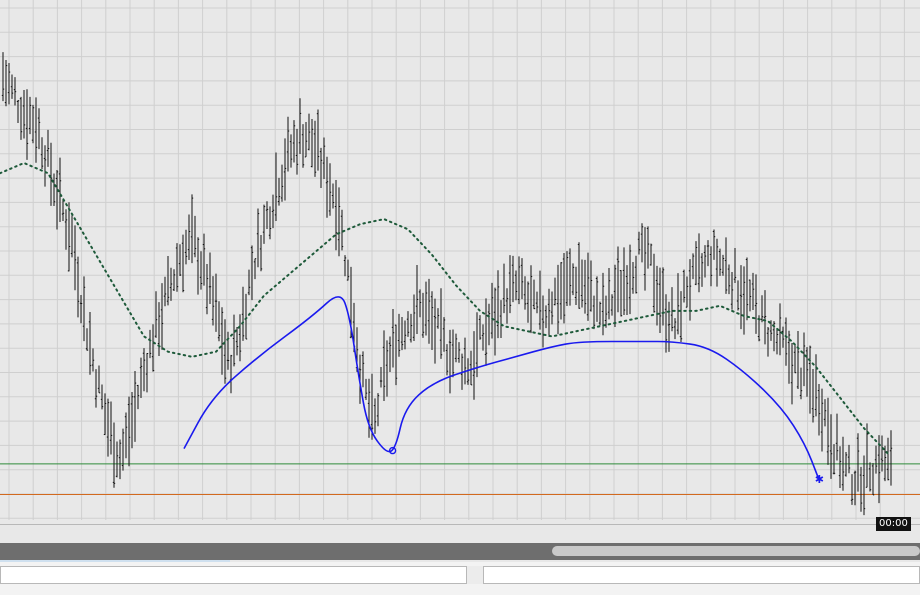 The height and width of the screenshot is (595, 920). Describe the element at coordinates (736, 551) in the screenshot. I see `scrollbar-thumb` at that location.